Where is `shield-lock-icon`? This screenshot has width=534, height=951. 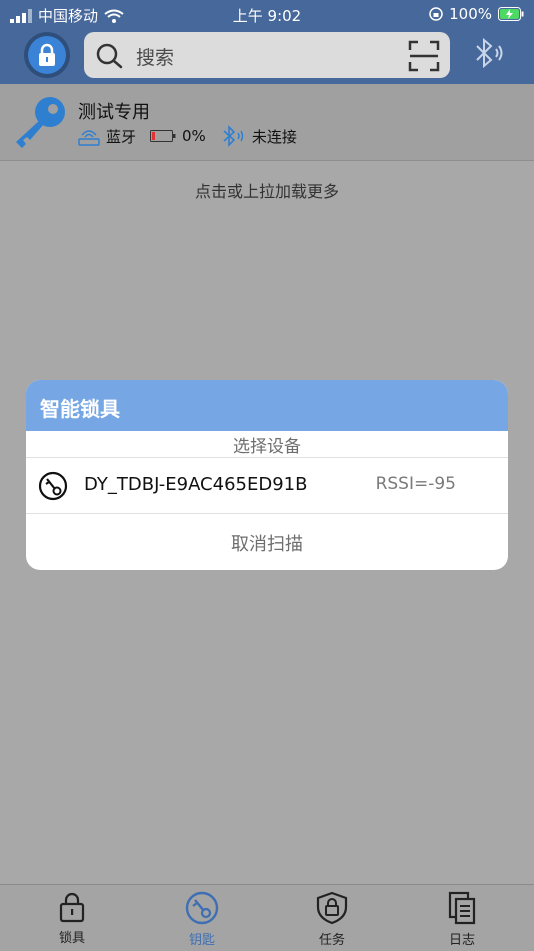
shield-lock-icon is located at coordinates (332, 908).